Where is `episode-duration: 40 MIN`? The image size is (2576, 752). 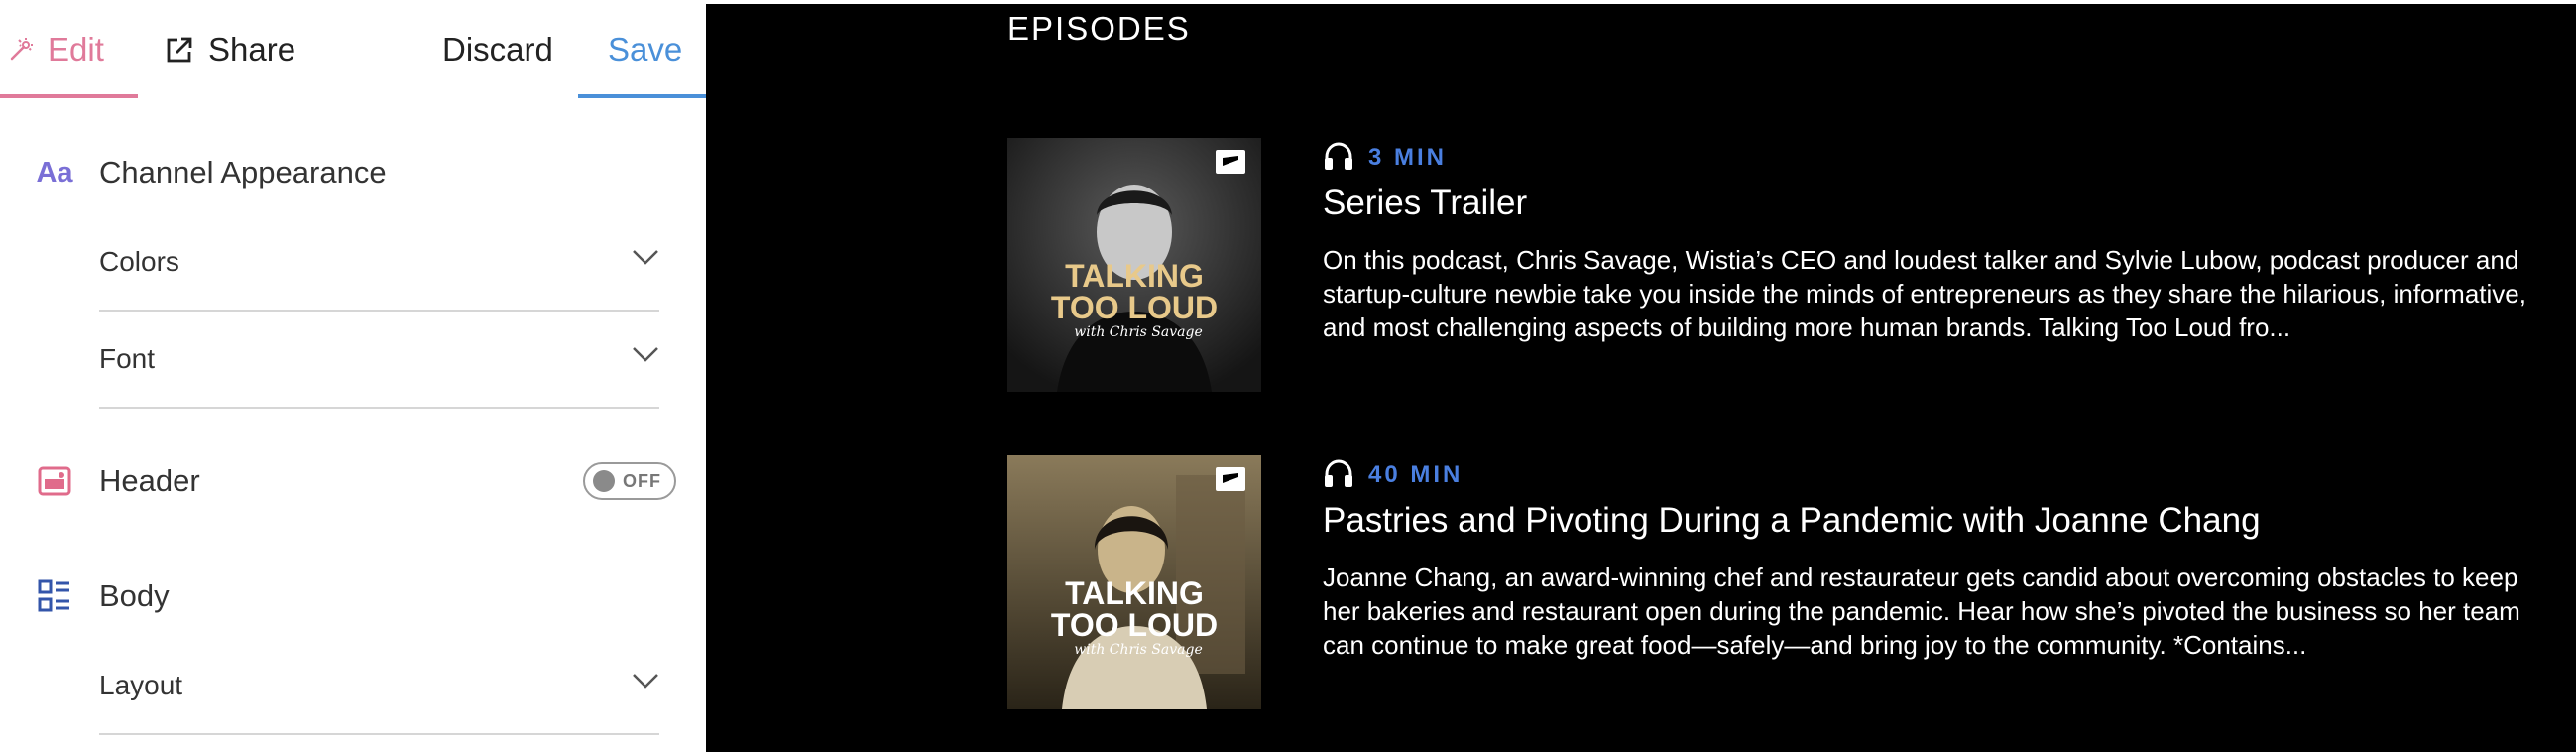 episode-duration: 40 MIN is located at coordinates (1416, 475).